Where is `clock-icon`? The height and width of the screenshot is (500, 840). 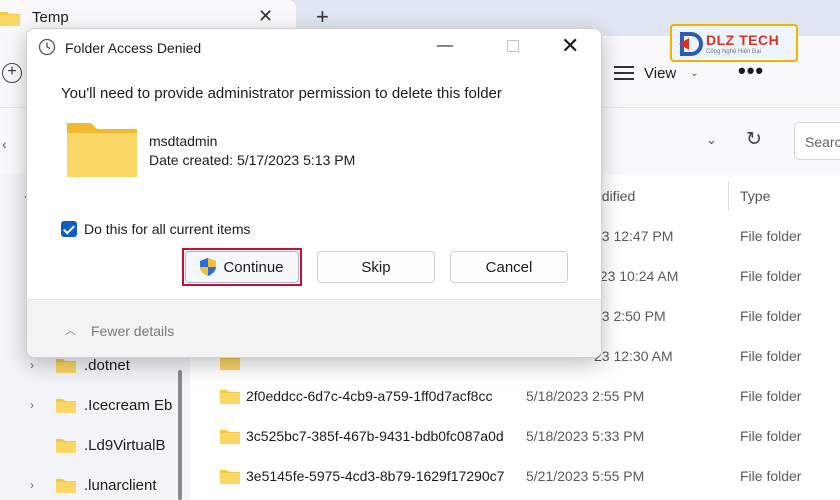
clock-icon is located at coordinates (47, 47).